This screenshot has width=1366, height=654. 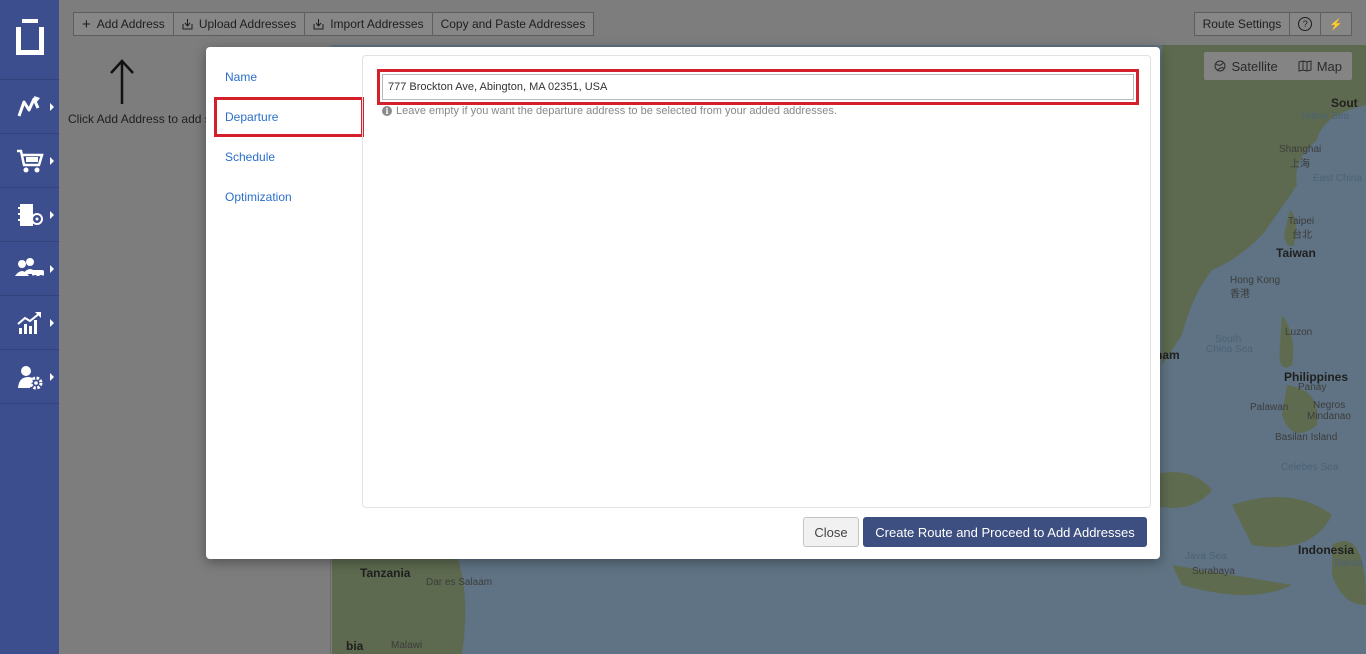 I want to click on route-settings-button: Route Settings, so click(x=1243, y=24).